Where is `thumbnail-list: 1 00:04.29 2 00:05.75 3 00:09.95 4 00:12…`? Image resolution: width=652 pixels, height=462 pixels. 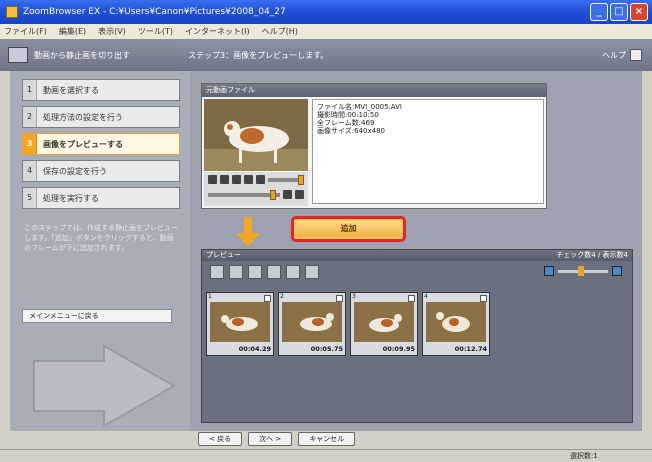 thumbnail-list: 1 00:04.29 2 00:05.75 3 00:09.95 4 00:12… is located at coordinates (348, 324).